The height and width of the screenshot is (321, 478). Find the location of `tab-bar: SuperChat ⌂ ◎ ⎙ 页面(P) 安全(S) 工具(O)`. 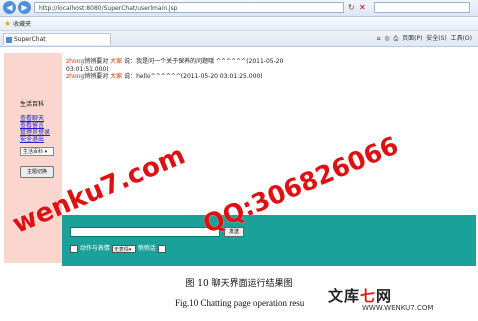

tab-bar: SuperChat ⌂ ◎ ⎙ 页面(P) 安全(S) 工具(O) is located at coordinates (239, 39).